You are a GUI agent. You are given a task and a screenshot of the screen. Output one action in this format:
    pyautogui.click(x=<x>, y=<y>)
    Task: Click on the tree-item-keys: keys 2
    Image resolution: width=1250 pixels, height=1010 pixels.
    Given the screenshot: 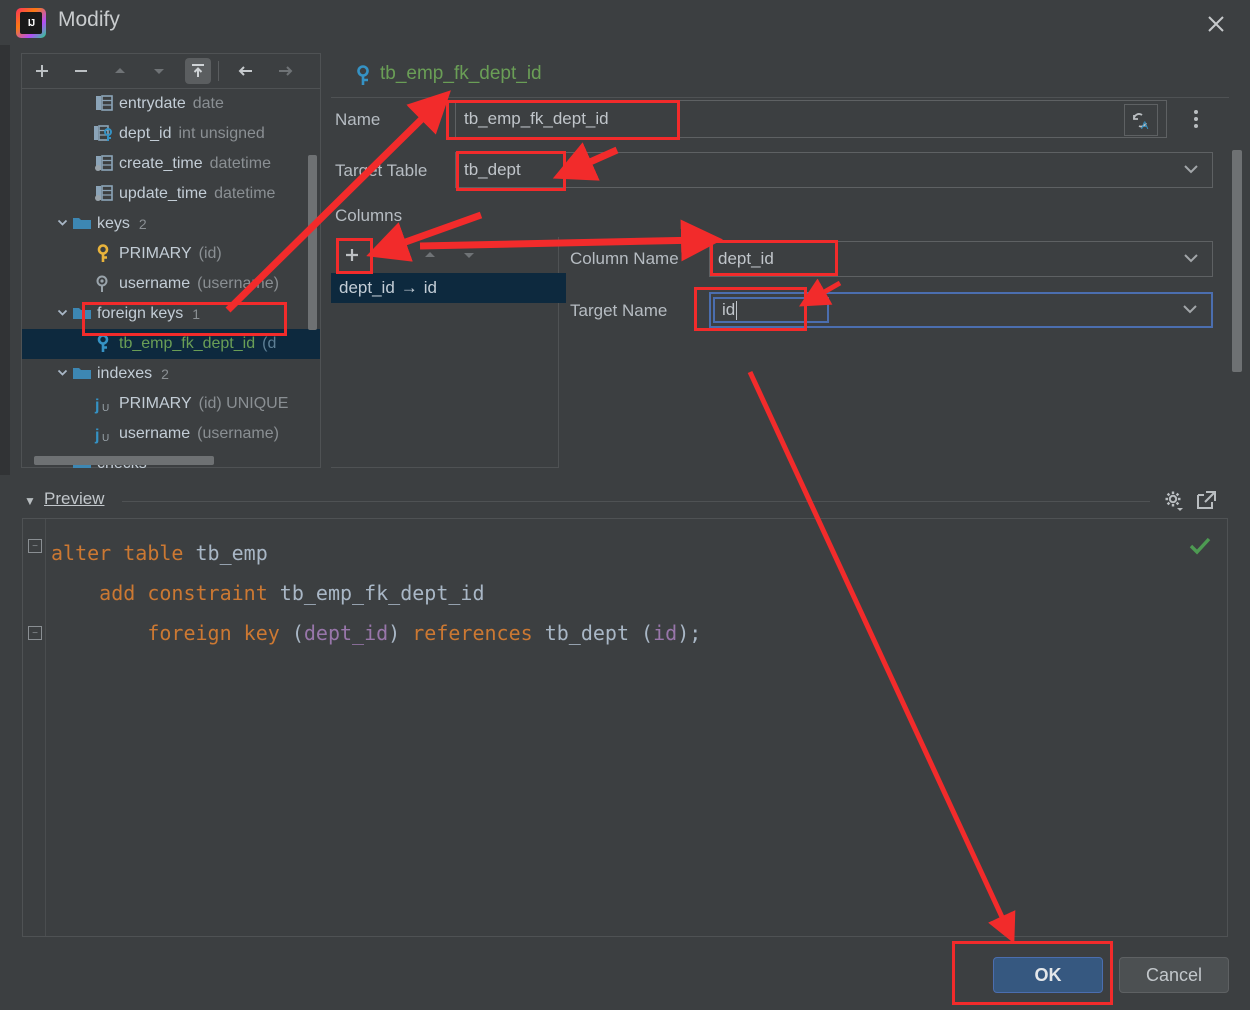 What is the action you would take?
    pyautogui.click(x=171, y=224)
    